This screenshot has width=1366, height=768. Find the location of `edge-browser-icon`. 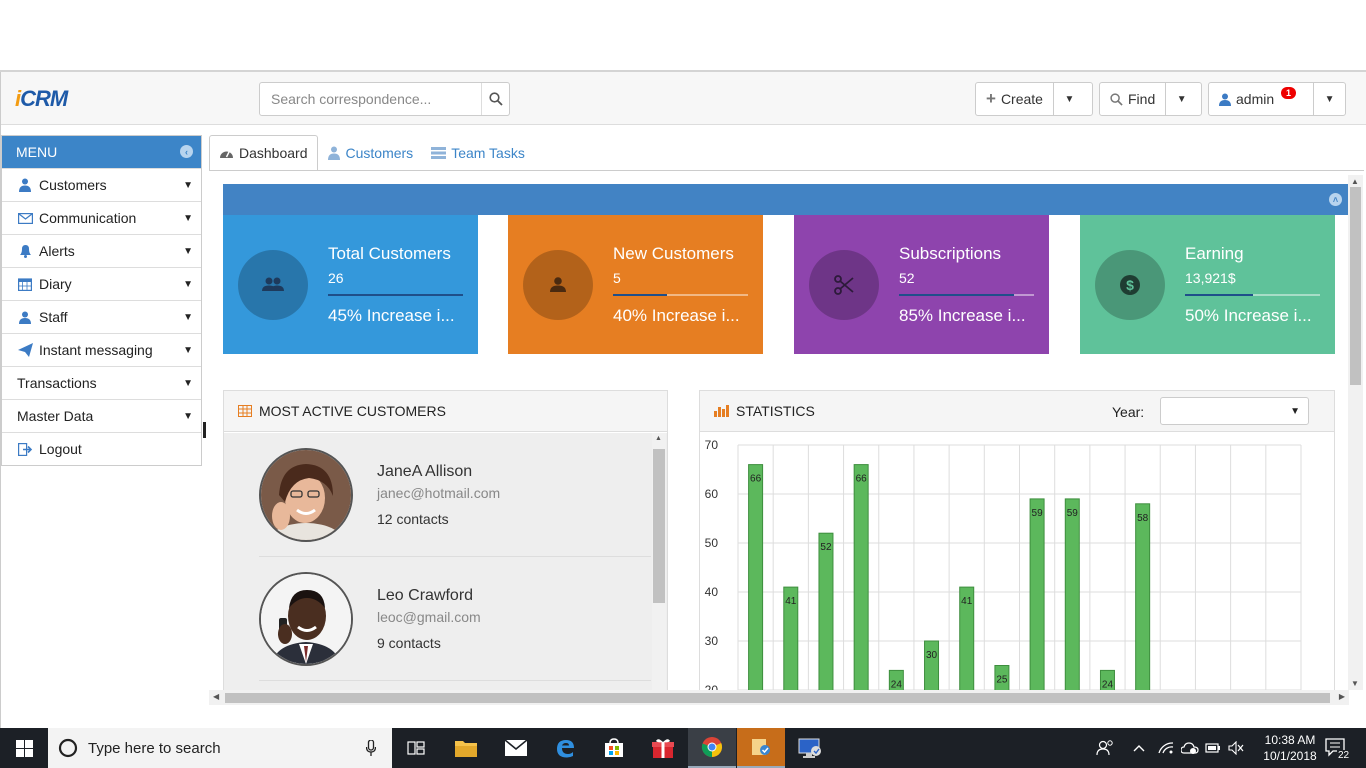

edge-browser-icon is located at coordinates (565, 748).